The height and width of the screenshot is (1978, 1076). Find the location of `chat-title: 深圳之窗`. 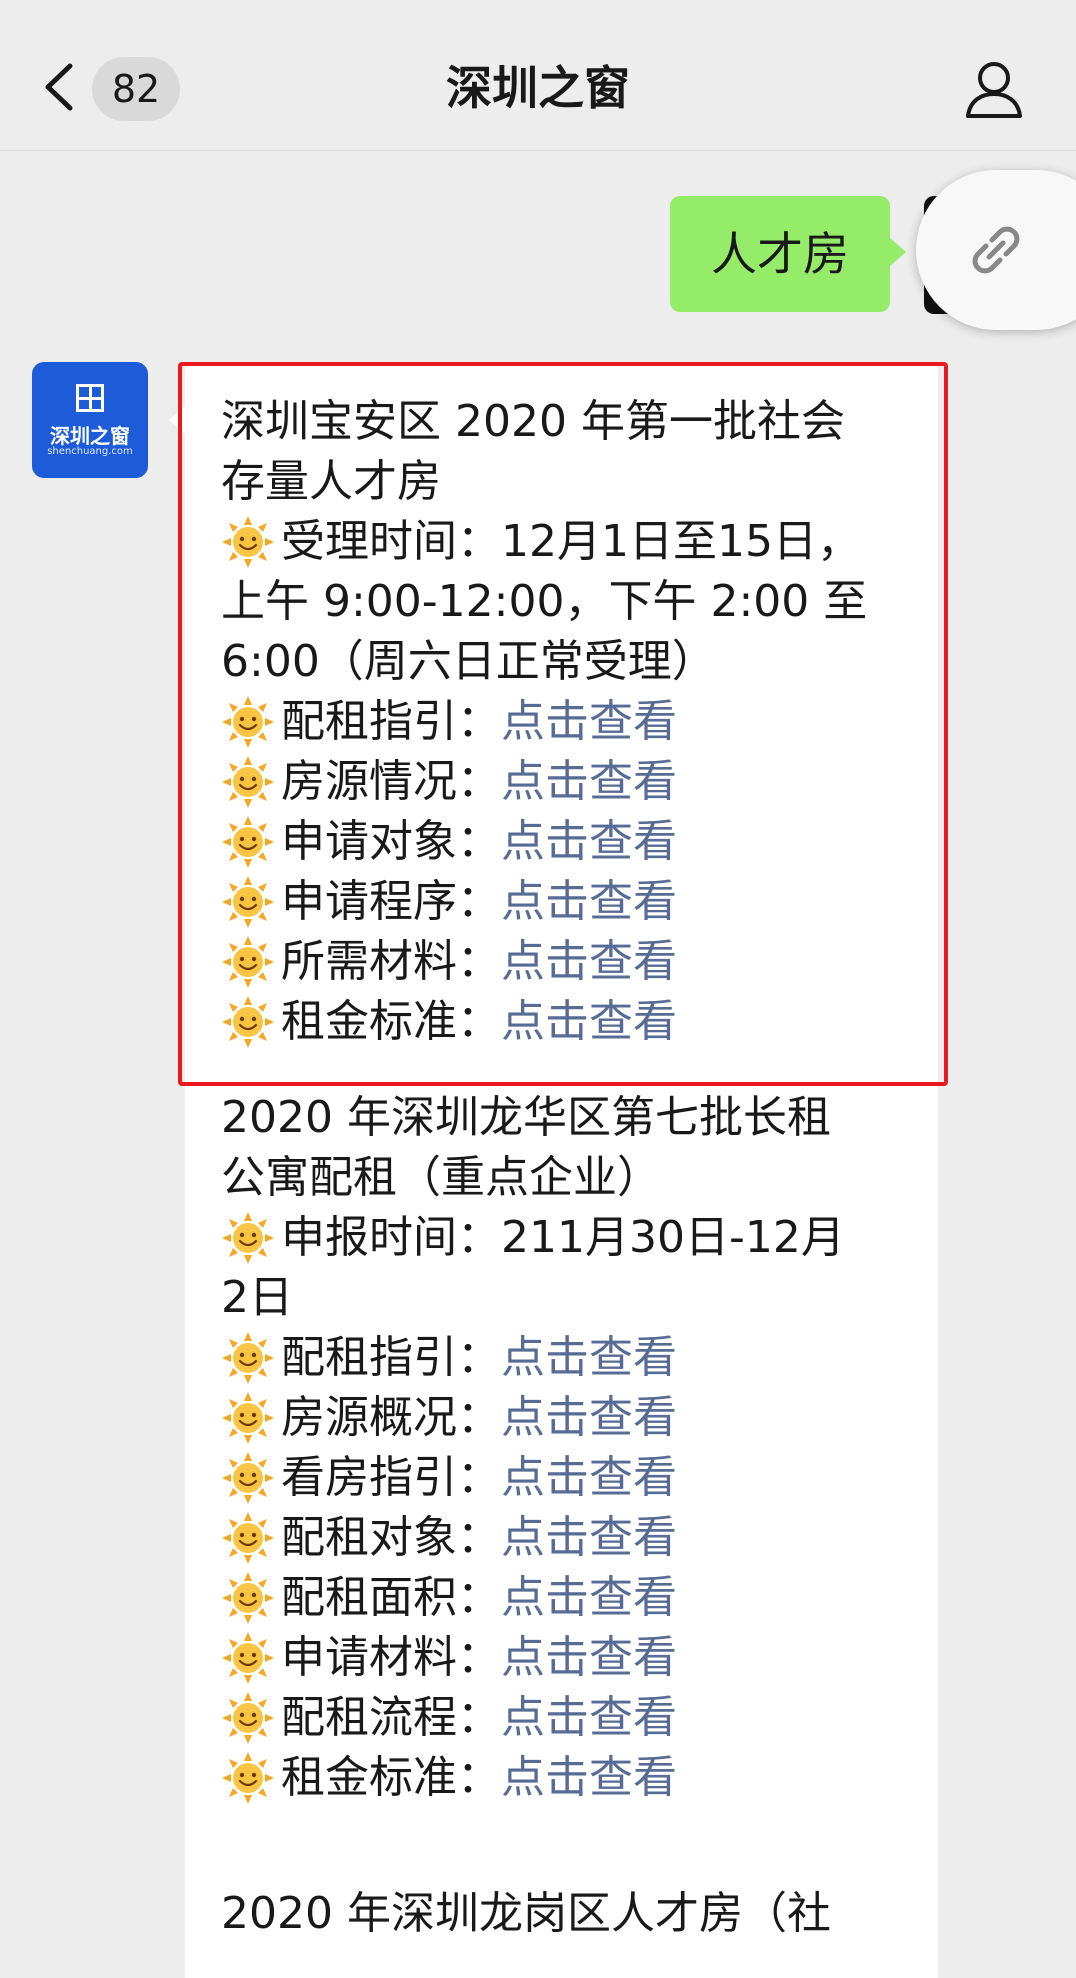

chat-title: 深圳之窗 is located at coordinates (538, 88).